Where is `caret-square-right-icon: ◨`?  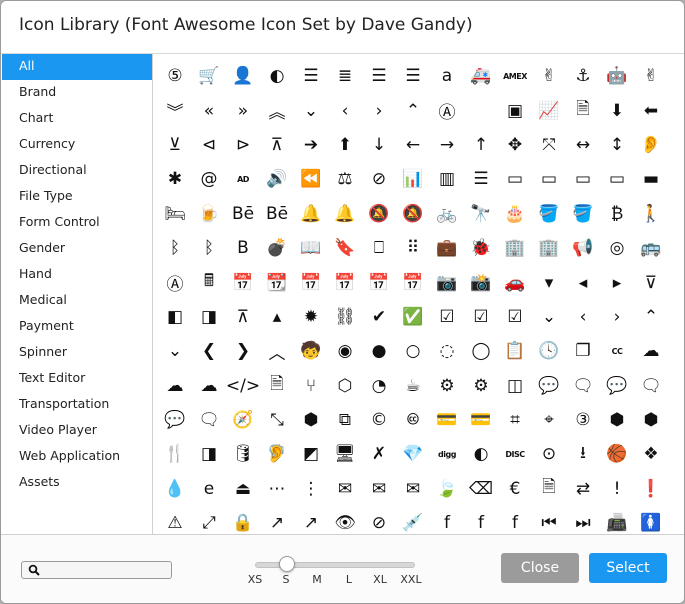
caret-square-right-icon: ◨ is located at coordinates (209, 317).